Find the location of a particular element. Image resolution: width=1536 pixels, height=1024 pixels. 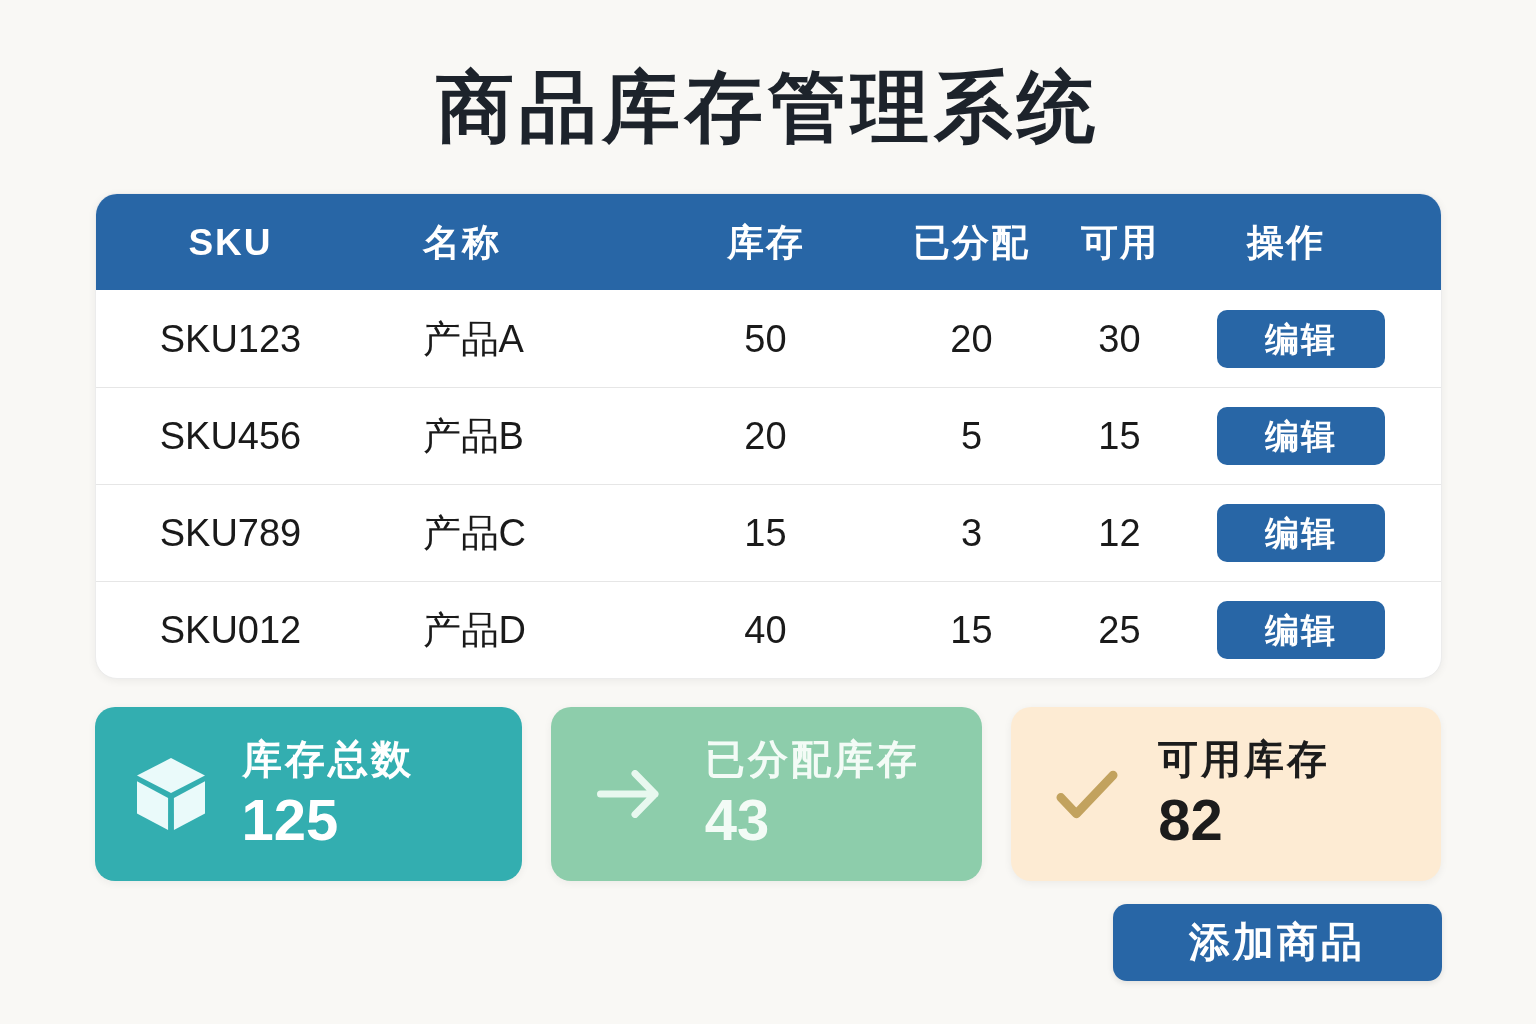

checkmark-icon is located at coordinates (1087, 794).